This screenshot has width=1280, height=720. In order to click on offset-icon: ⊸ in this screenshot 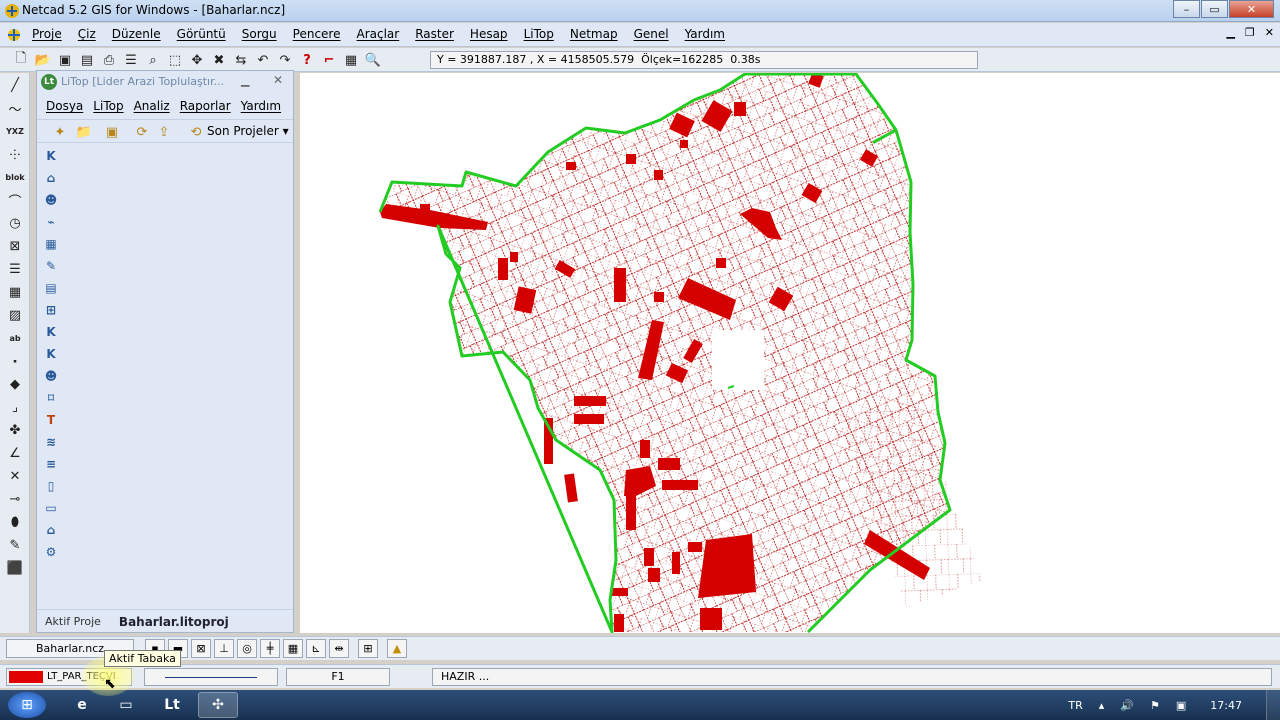, I will do `click(15, 499)`.